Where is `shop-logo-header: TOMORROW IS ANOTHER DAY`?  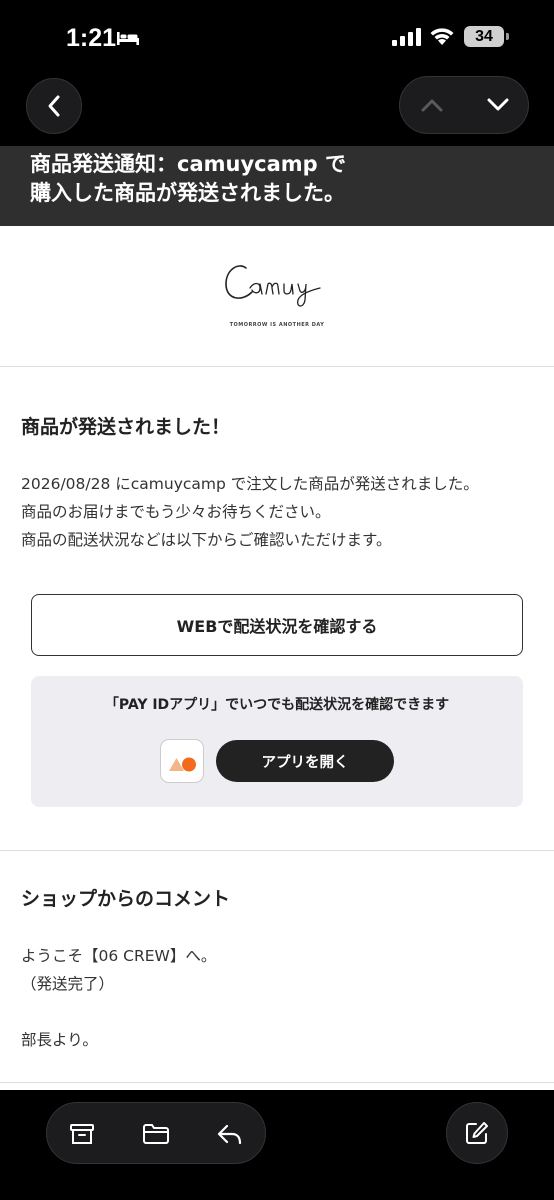 shop-logo-header: TOMORROW IS ANOTHER DAY is located at coordinates (277, 296).